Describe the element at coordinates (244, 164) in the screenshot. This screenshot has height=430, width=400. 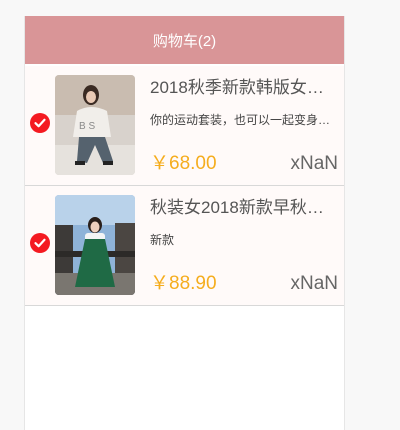
I see `price-row: ￥68.00 xNaN` at that location.